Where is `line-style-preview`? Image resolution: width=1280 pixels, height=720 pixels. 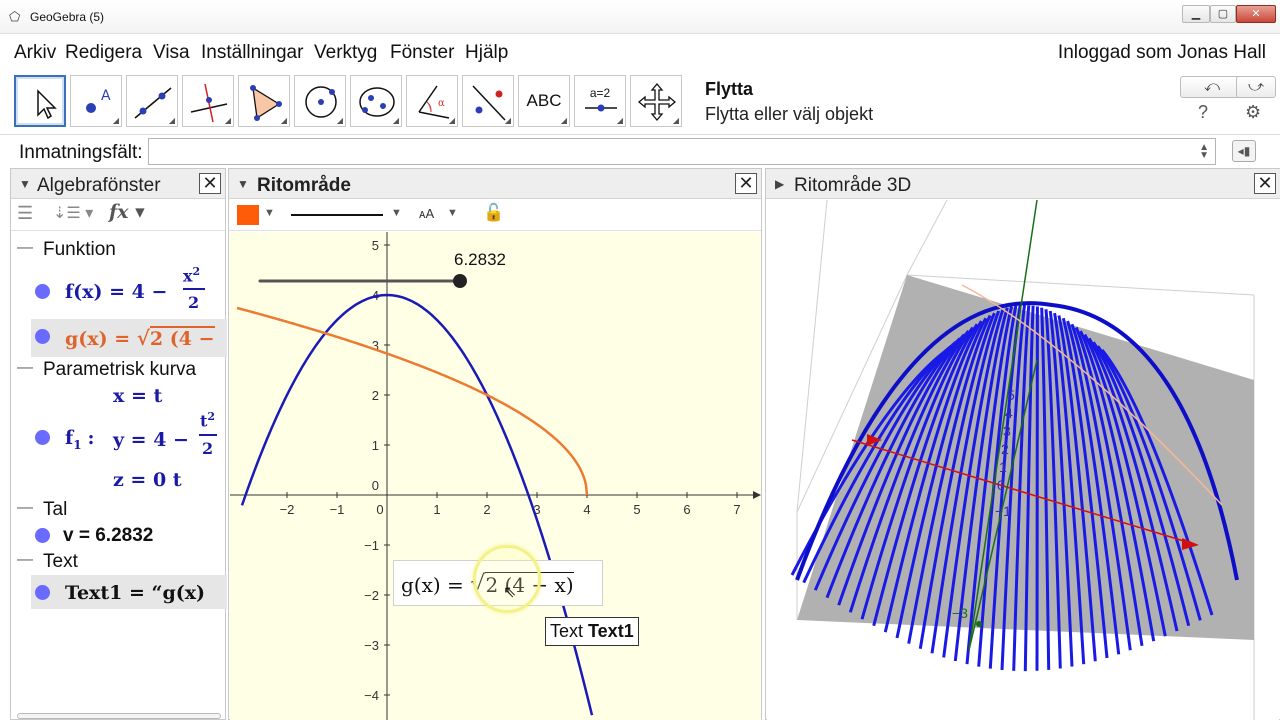
line-style-preview is located at coordinates (337, 215).